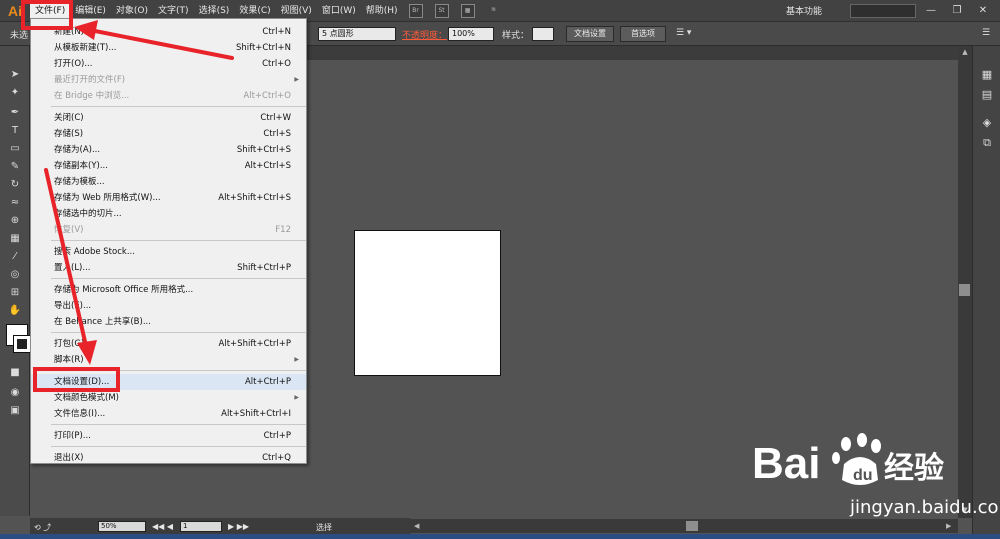 This screenshot has height=539, width=1000. What do you see at coordinates (590, 34) in the screenshot?
I see `document-setup-button: 文档设置` at bounding box center [590, 34].